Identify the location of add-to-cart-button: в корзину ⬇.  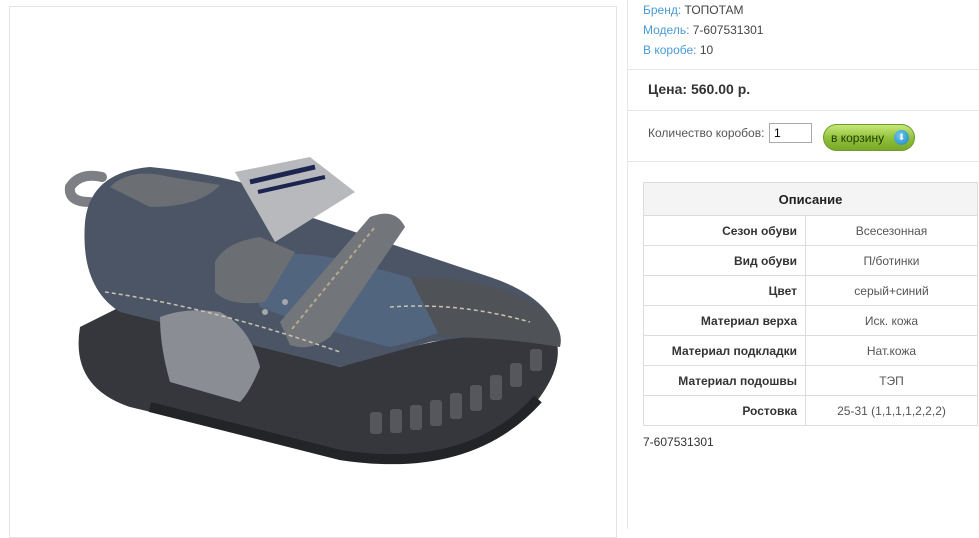
(869, 137).